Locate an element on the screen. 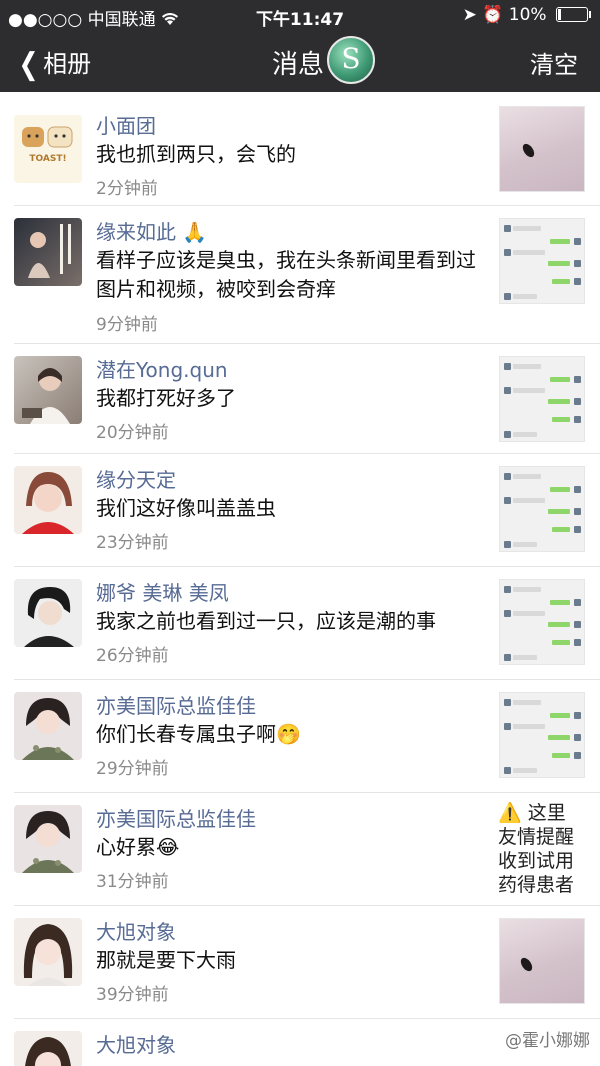 The height and width of the screenshot is (1066, 600). message-time: 39分钟前 is located at coordinates (132, 995).